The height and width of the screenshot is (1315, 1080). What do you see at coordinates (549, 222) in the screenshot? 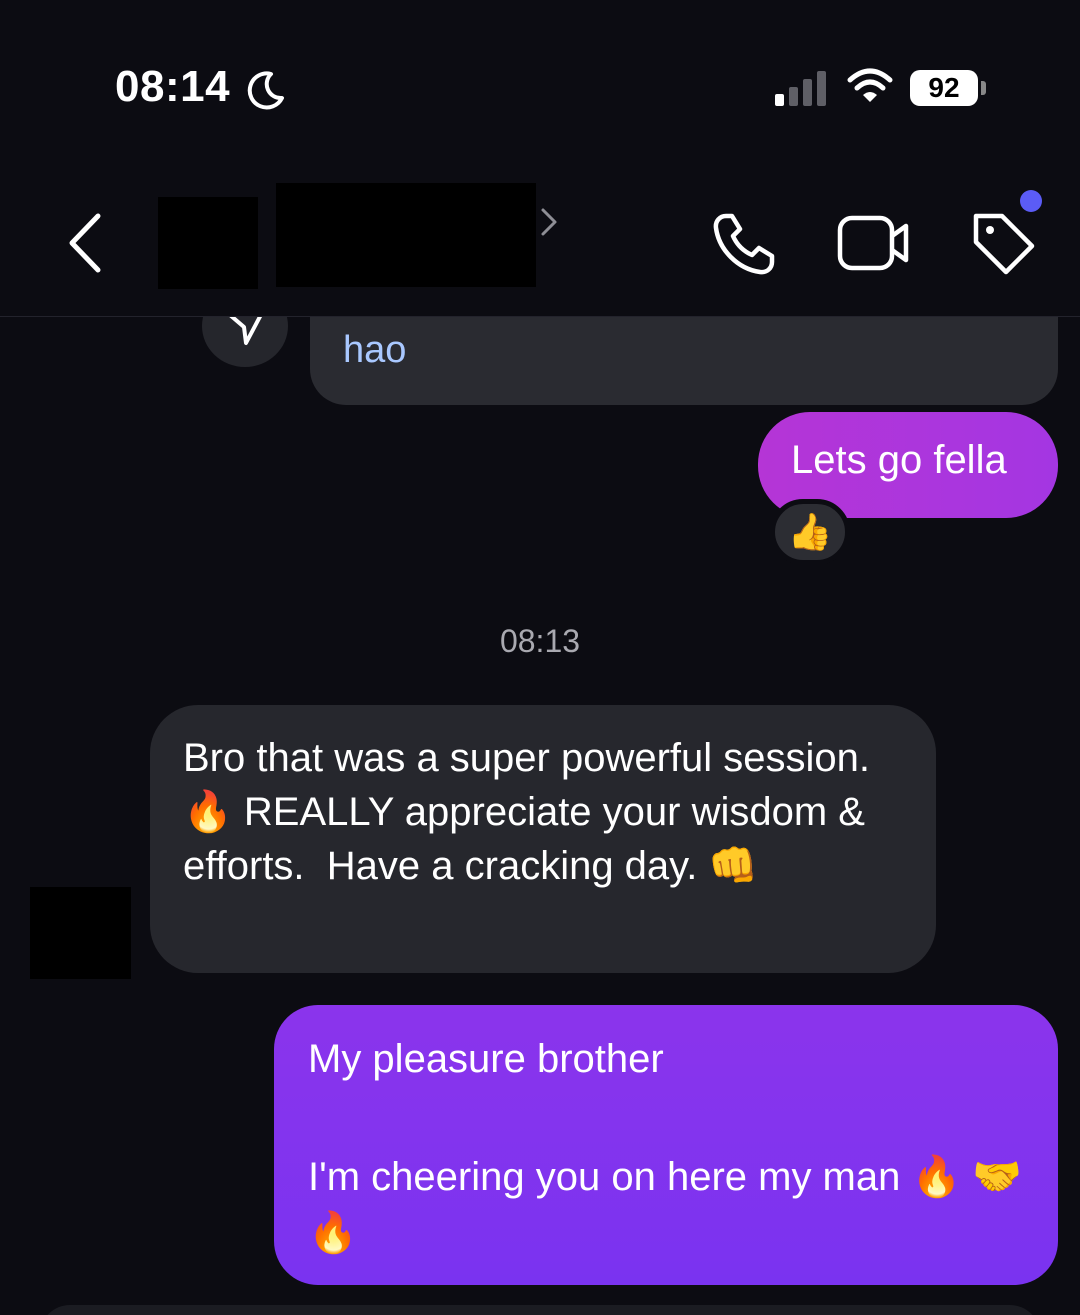
I see `chevron-right-icon` at bounding box center [549, 222].